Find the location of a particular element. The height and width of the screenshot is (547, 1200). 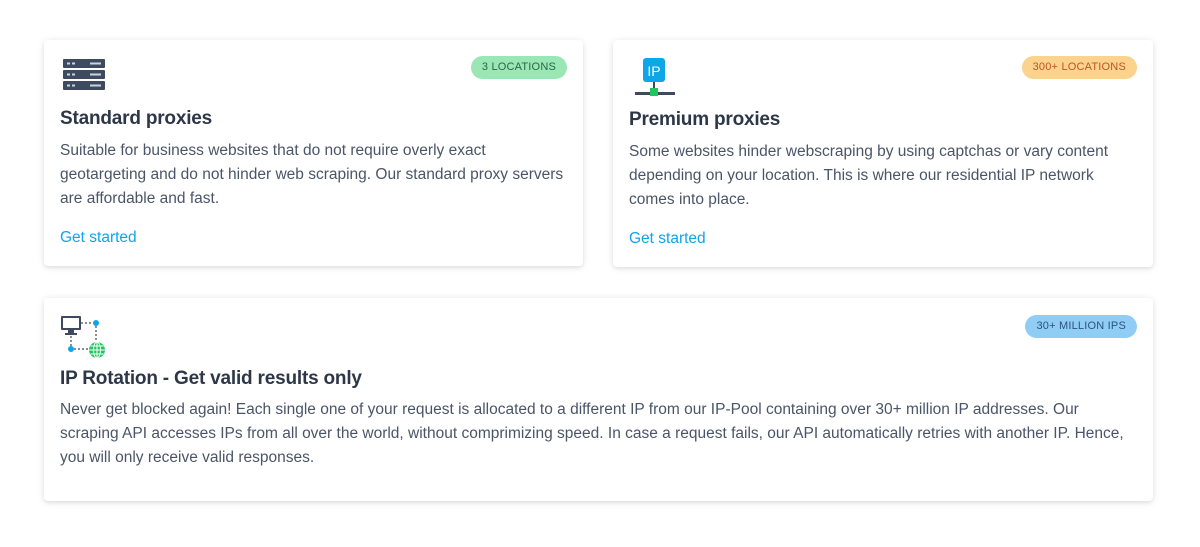

card-title: Standard proxies is located at coordinates (136, 118).